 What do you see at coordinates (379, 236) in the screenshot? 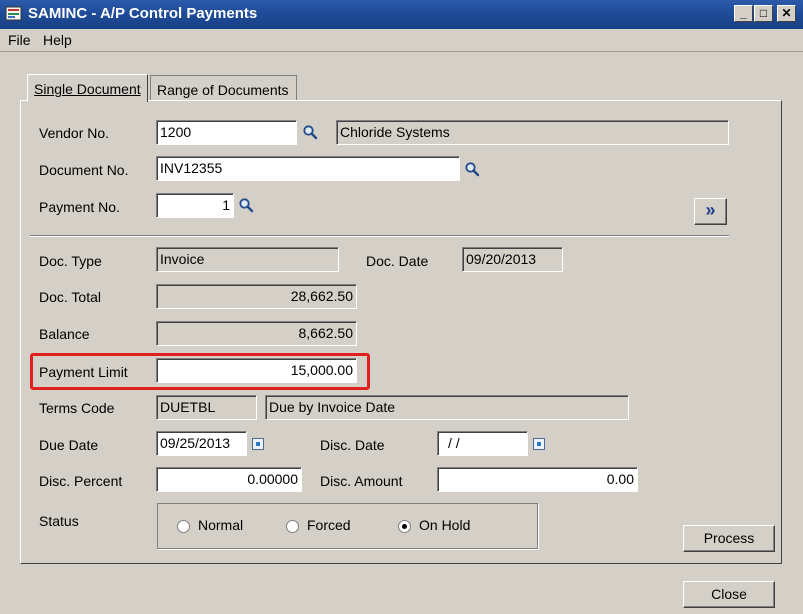
I see `separator` at bounding box center [379, 236].